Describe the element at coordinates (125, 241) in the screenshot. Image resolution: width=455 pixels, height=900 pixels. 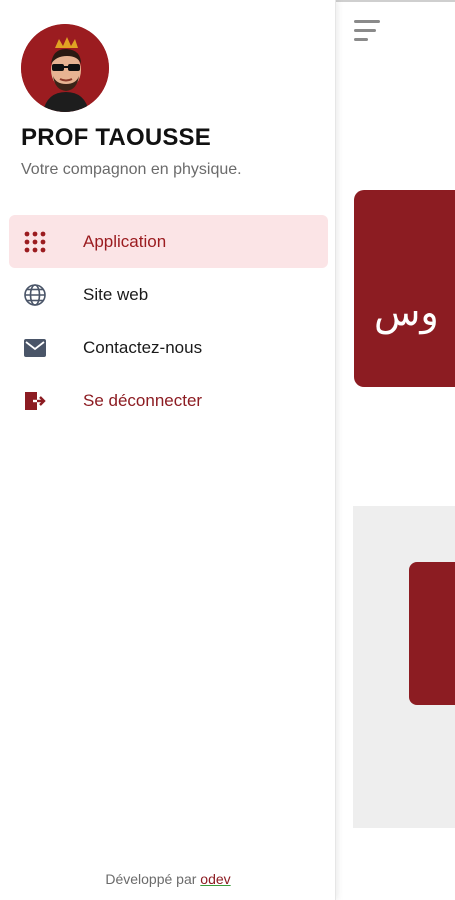
I see `nav-label-application: Application` at that location.